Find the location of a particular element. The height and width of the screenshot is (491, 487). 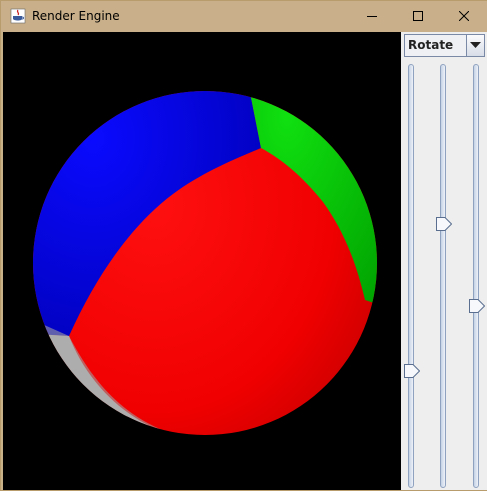

slider-1-track is located at coordinates (411, 276).